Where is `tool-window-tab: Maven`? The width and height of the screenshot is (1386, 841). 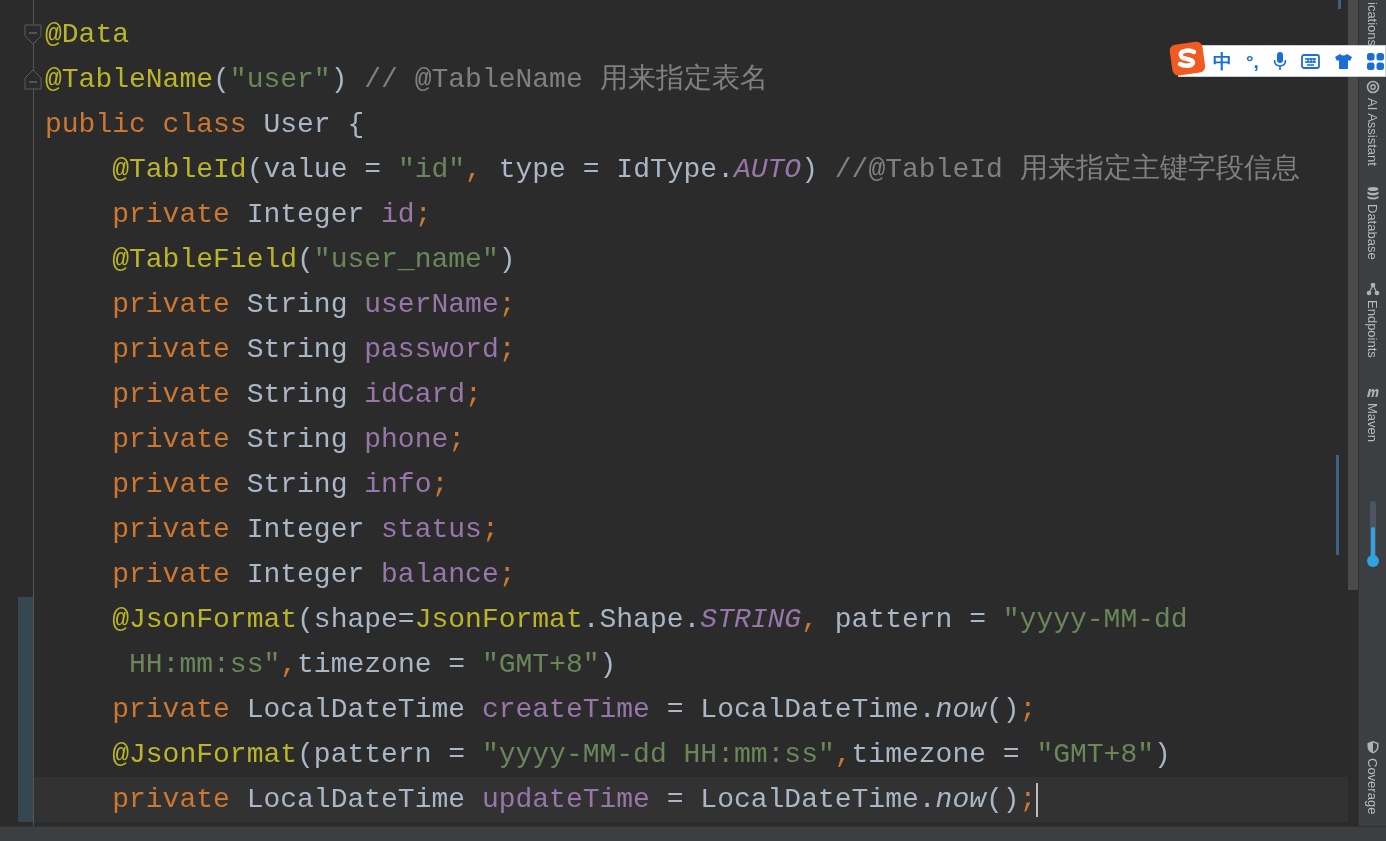 tool-window-tab: Maven is located at coordinates (1372, 423).